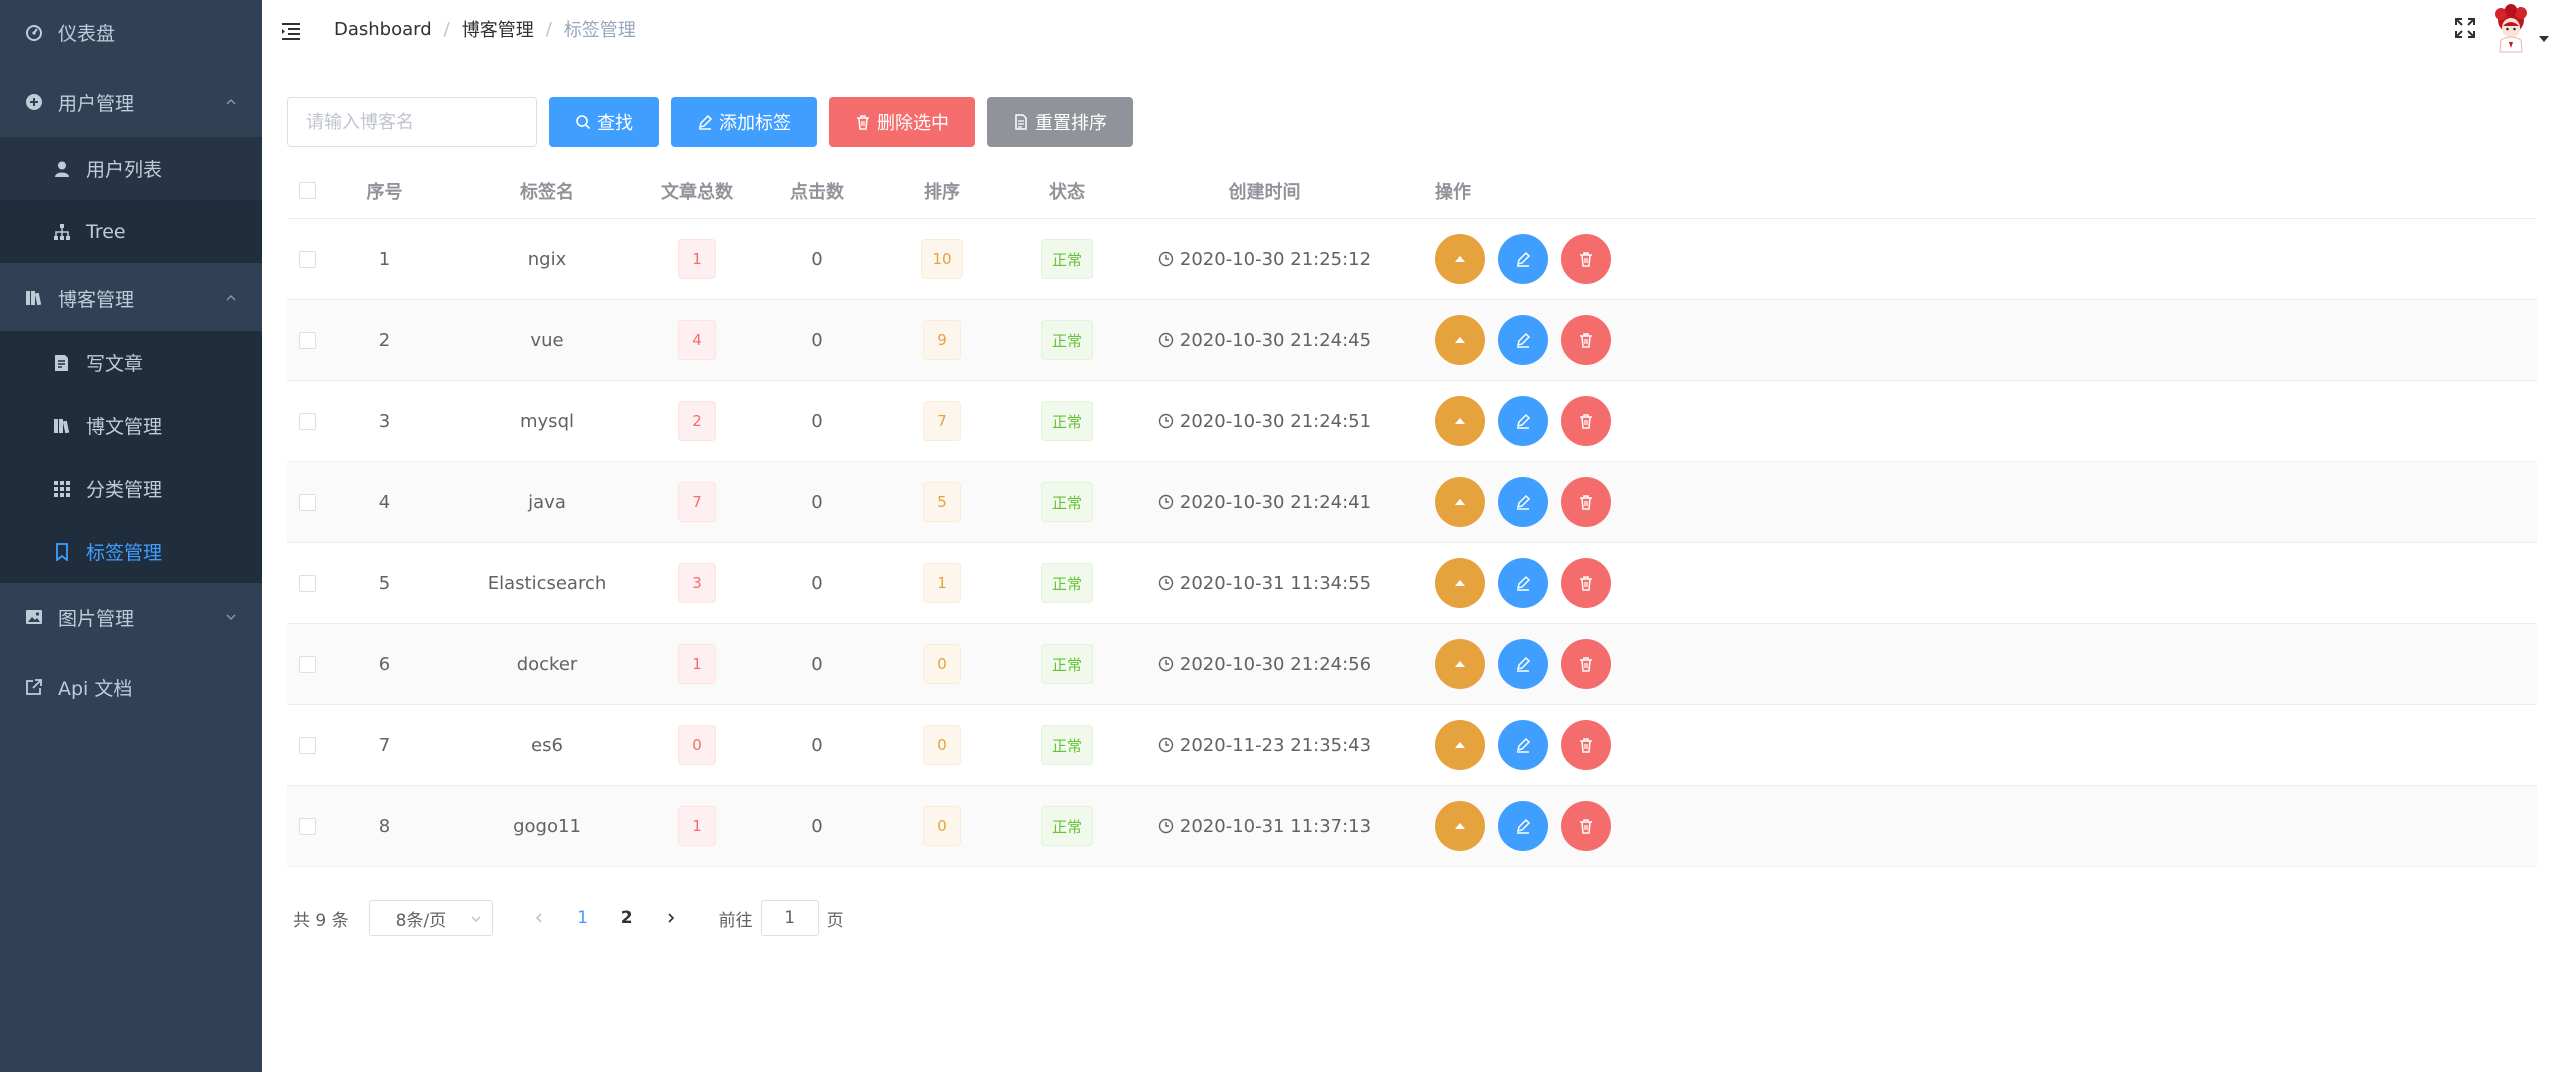 This screenshot has width=2551, height=1072. Describe the element at coordinates (817, 192) in the screenshot. I see `header-click-count: 点击数` at that location.